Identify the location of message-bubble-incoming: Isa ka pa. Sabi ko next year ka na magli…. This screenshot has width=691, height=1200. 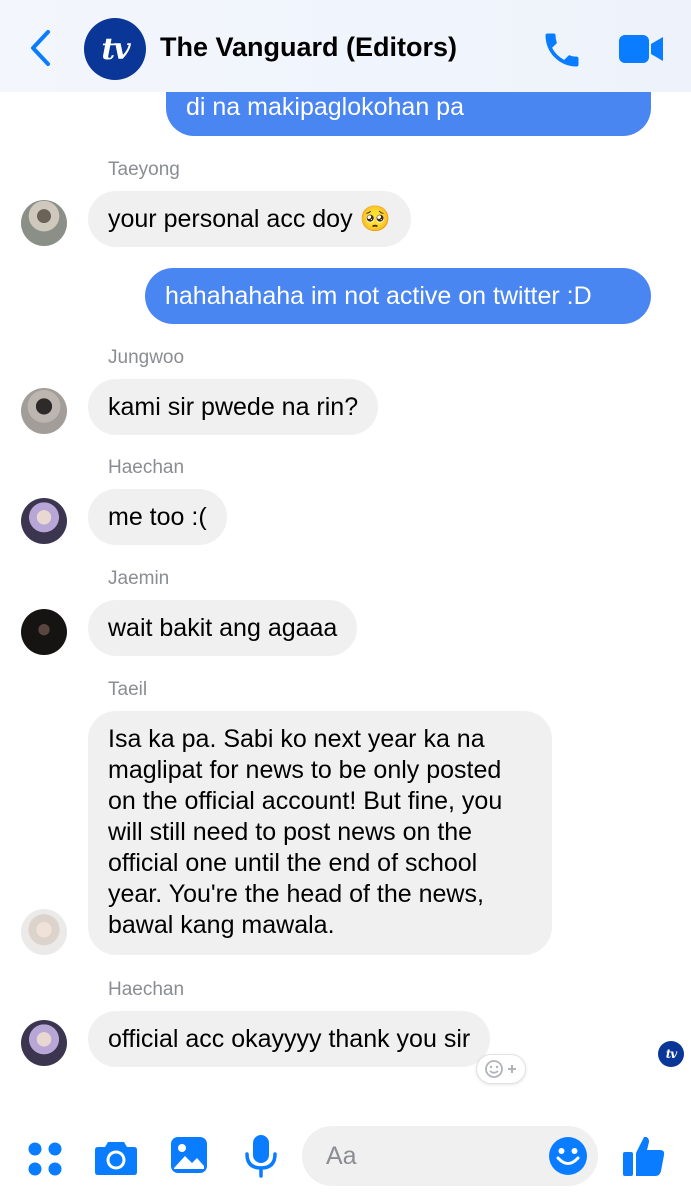
(320, 833).